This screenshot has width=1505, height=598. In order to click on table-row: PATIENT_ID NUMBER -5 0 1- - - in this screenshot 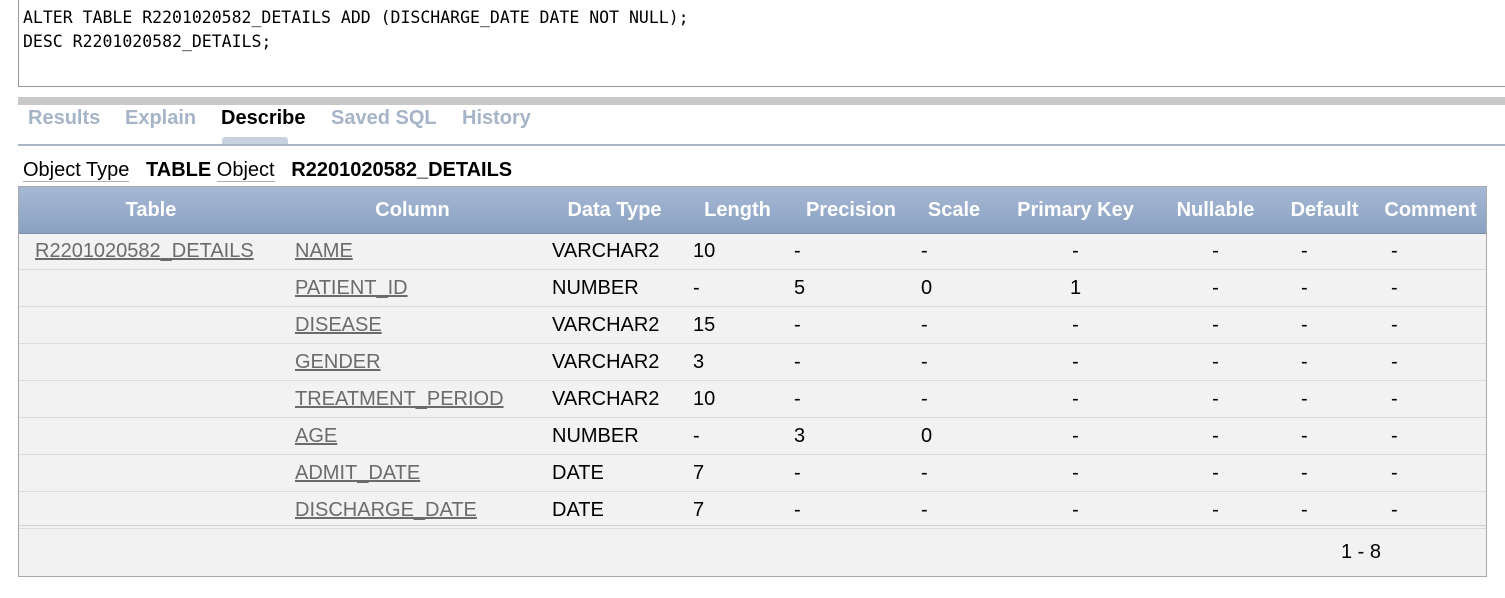, I will do `click(752, 288)`.